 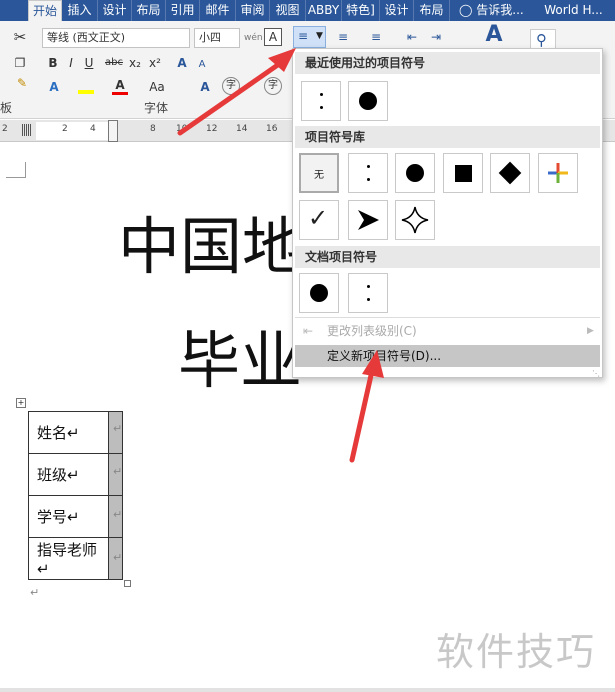 I want to click on change-case-button: Aa, so click(x=157, y=87).